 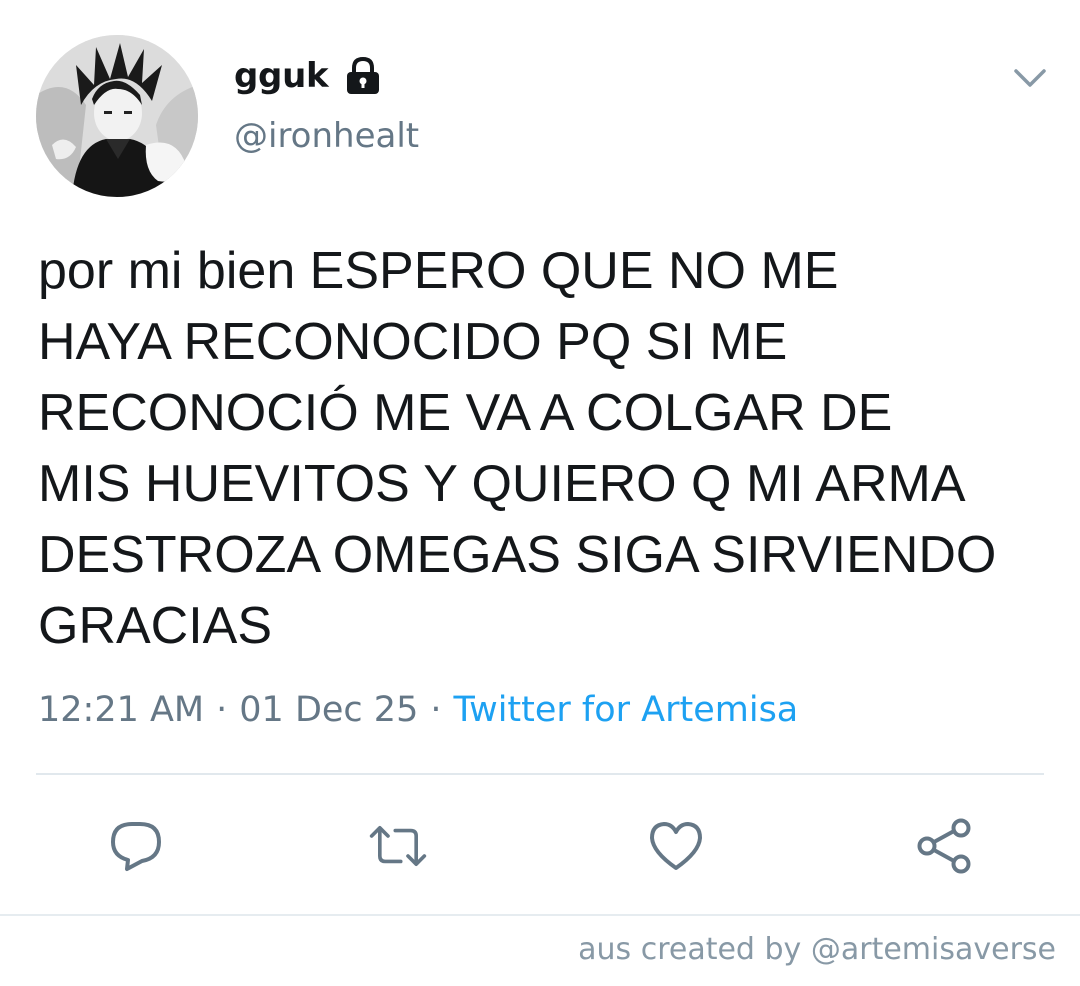 I want to click on reply-button, so click(x=136, y=846).